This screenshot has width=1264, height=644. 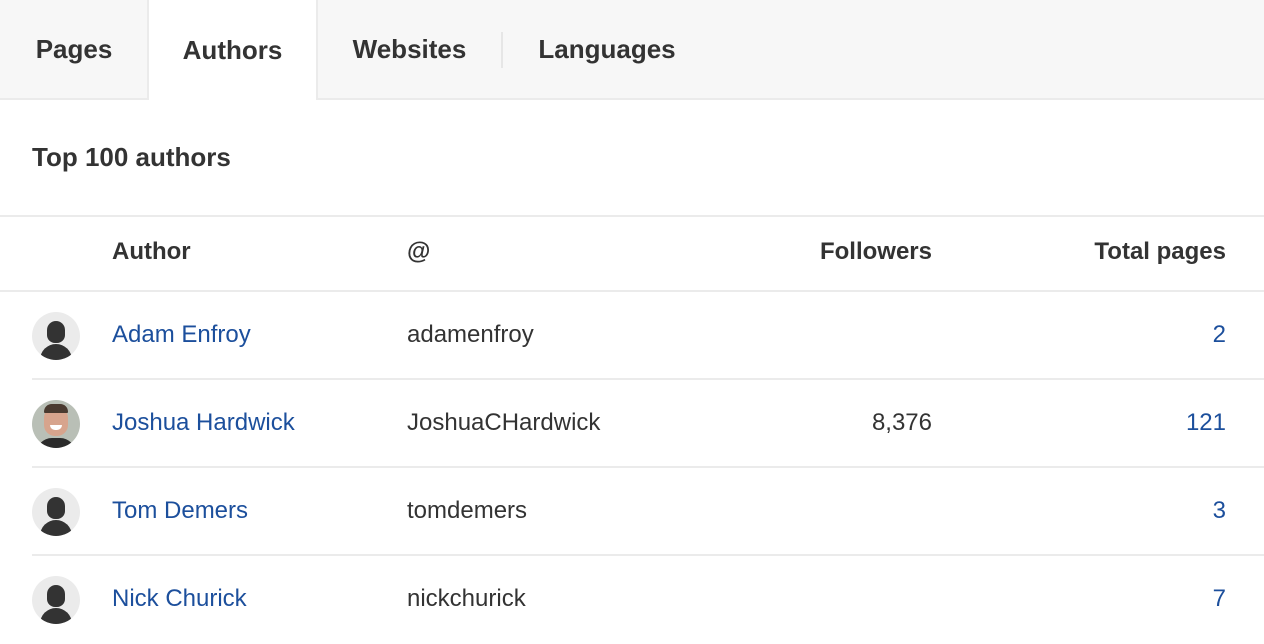 What do you see at coordinates (181, 335) in the screenshot?
I see `author-name-link: Adam Enfroy` at bounding box center [181, 335].